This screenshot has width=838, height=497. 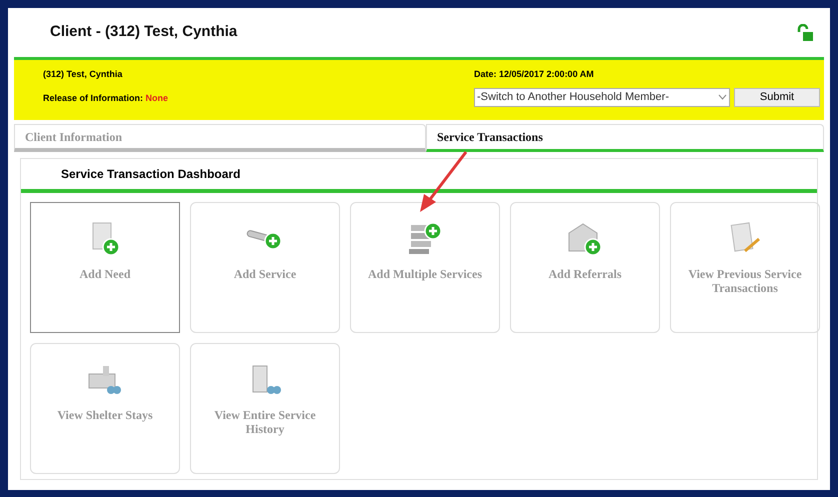 What do you see at coordinates (625, 138) in the screenshot?
I see `tab: Service Transactions` at bounding box center [625, 138].